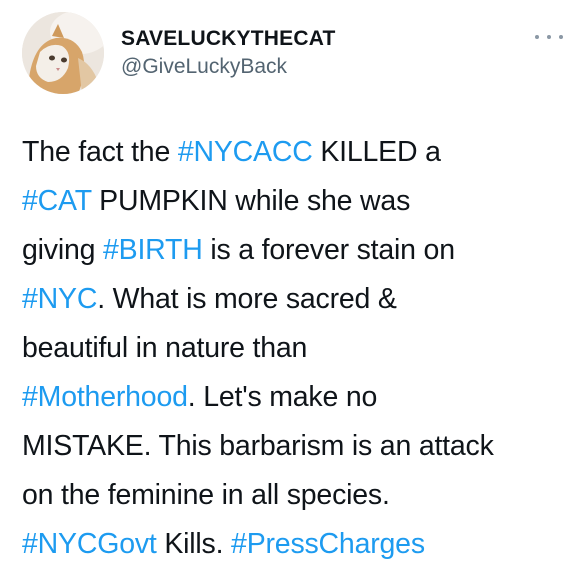 The image size is (584, 577). Describe the element at coordinates (89, 544) in the screenshot. I see `hashtag-link: #NYCGovt` at that location.